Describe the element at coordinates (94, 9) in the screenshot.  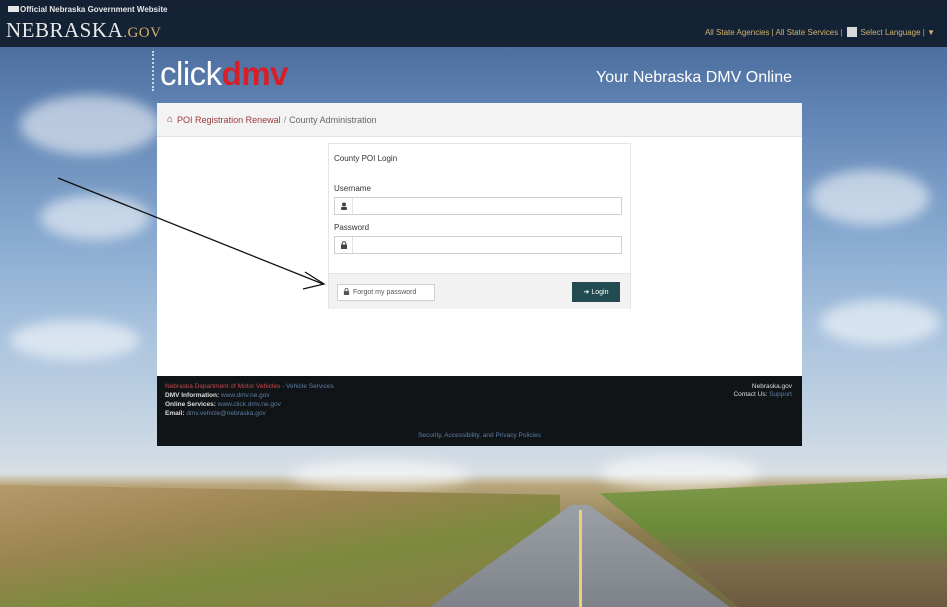
I see `official-site-label: Official Nebraska Government Website` at that location.